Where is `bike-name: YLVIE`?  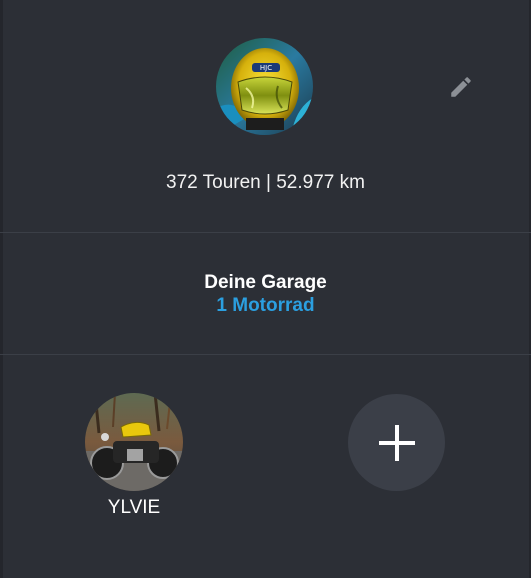 bike-name: YLVIE is located at coordinates (134, 507).